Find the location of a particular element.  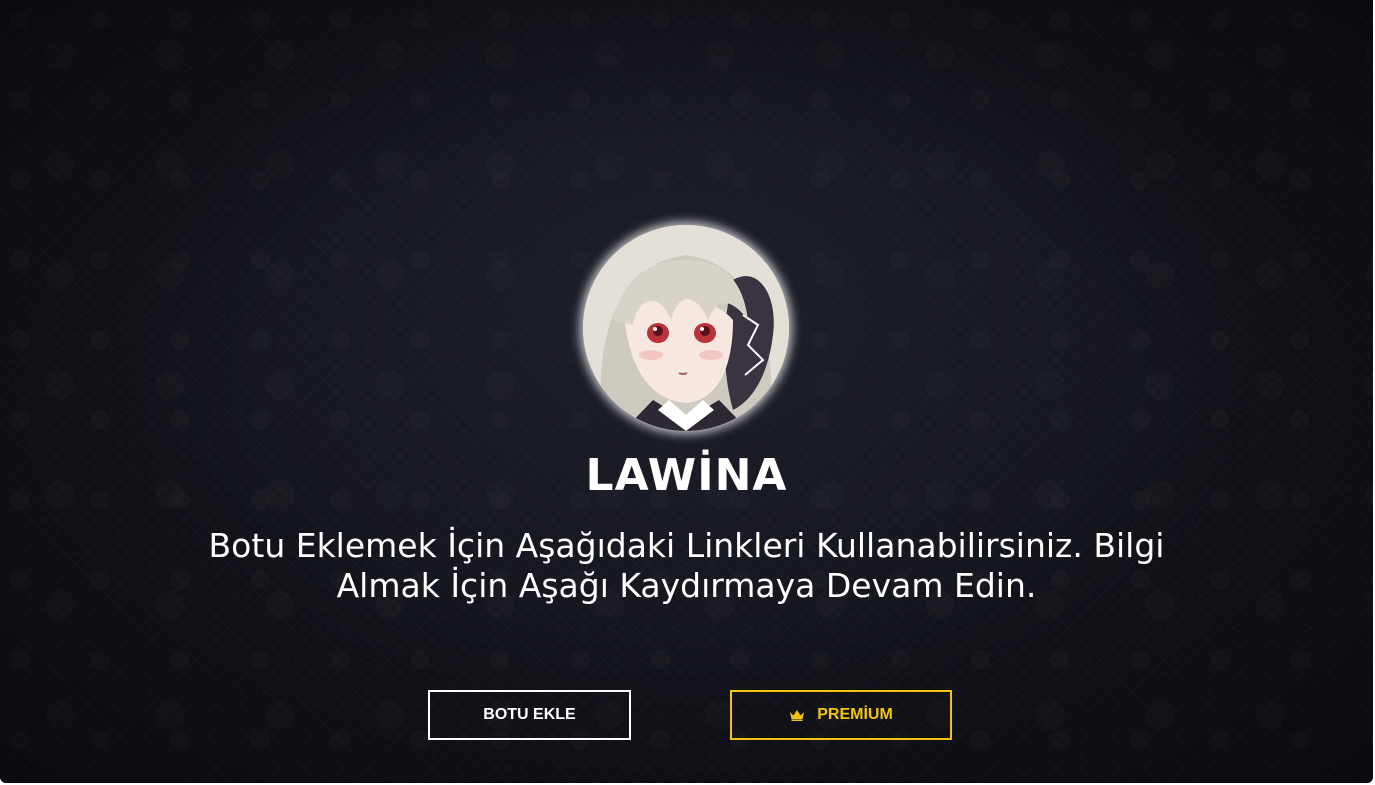

premium-button: PREMİUM is located at coordinates (841, 715).